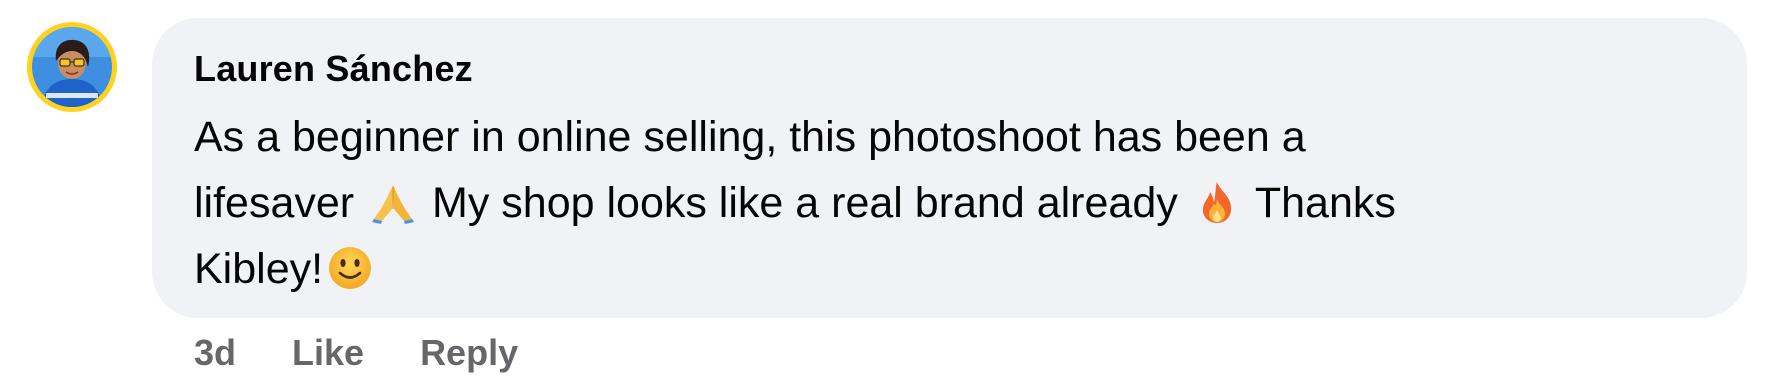  Describe the element at coordinates (280, 203) in the screenshot. I see `comment-text-segment: lifesaver` at that location.